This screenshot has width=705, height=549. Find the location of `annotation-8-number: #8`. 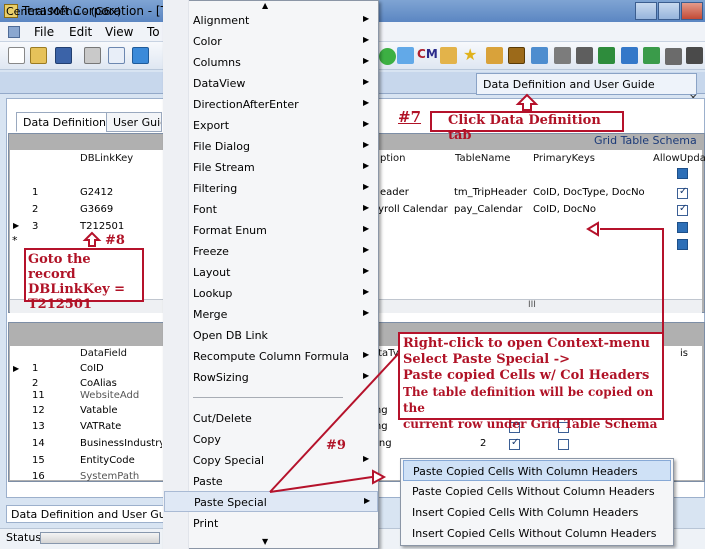

annotation-8-number: #8 is located at coordinates (115, 240).